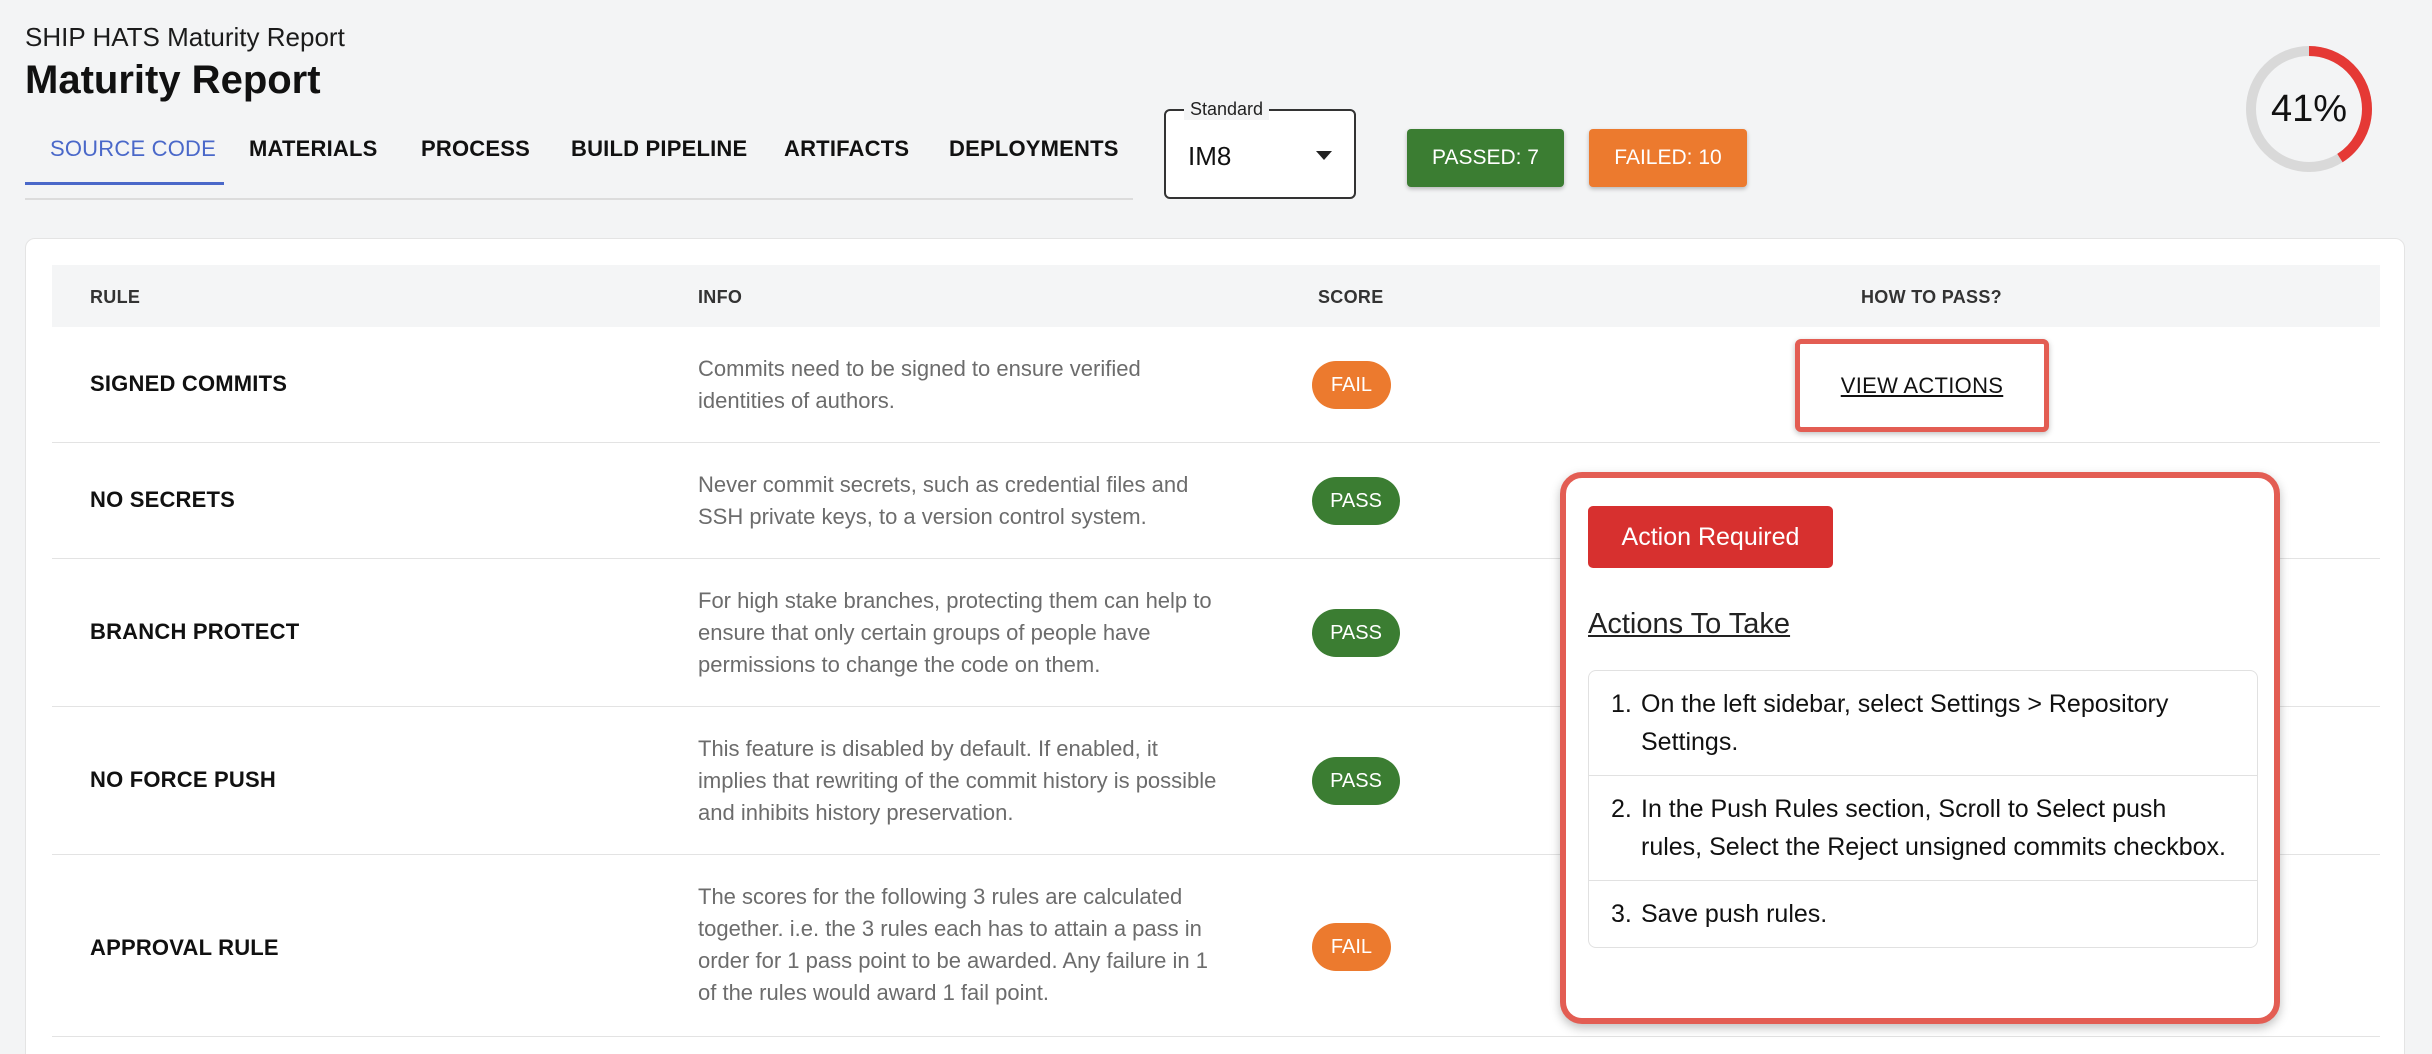 Image resolution: width=2432 pixels, height=1054 pixels. Describe the element at coordinates (183, 779) in the screenshot. I see `rule-name: NO FORCE PUSH` at that location.